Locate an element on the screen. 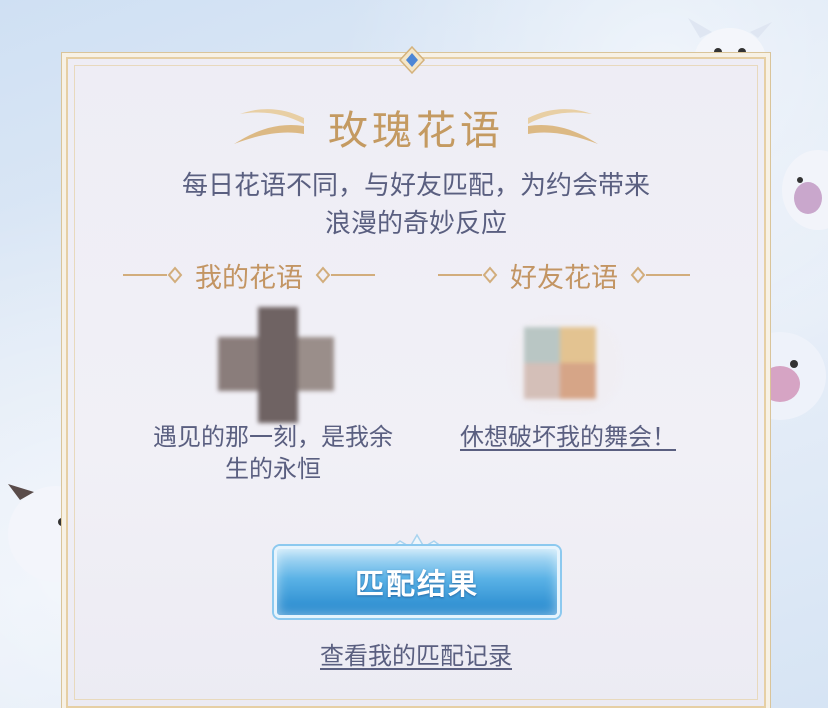 The image size is (828, 708). friend-flower-language-link: 休想破坏我的舞会！ is located at coordinates (568, 437).